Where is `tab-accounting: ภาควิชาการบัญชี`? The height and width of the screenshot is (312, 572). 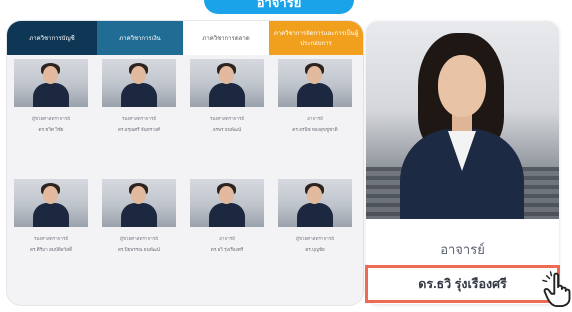
tab-accounting: ภาควิชาการบัญชี is located at coordinates (52, 38).